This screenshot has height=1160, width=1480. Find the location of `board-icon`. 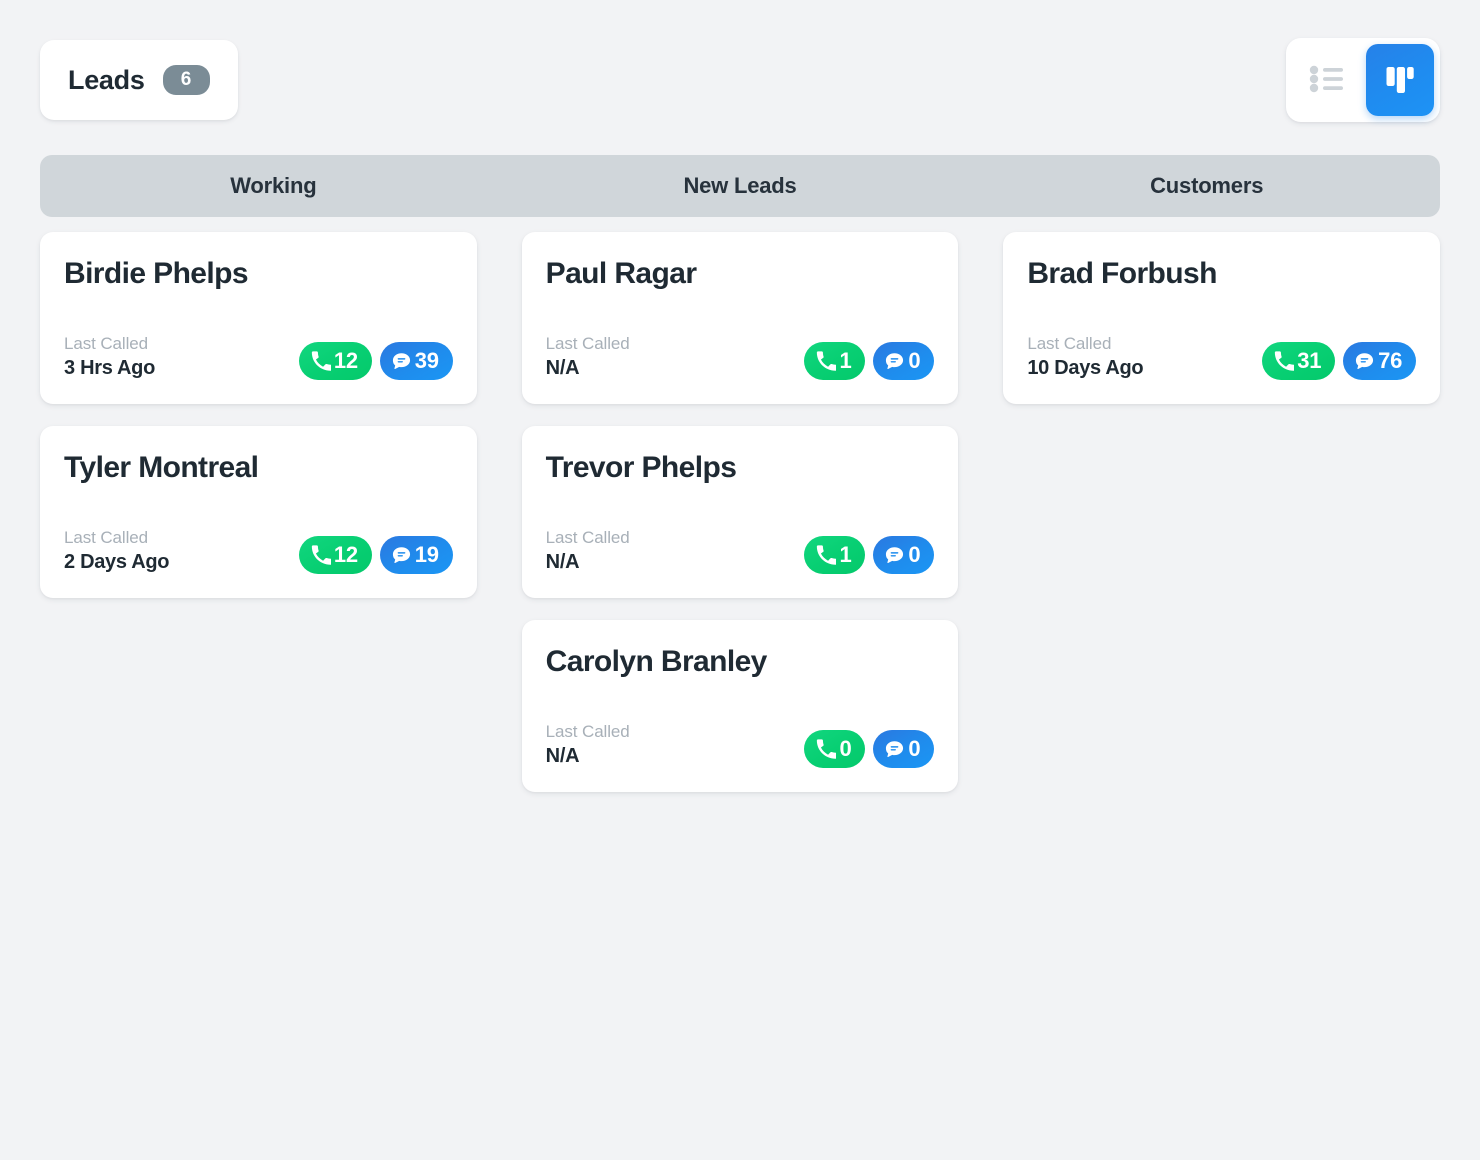

board-icon is located at coordinates (1400, 80).